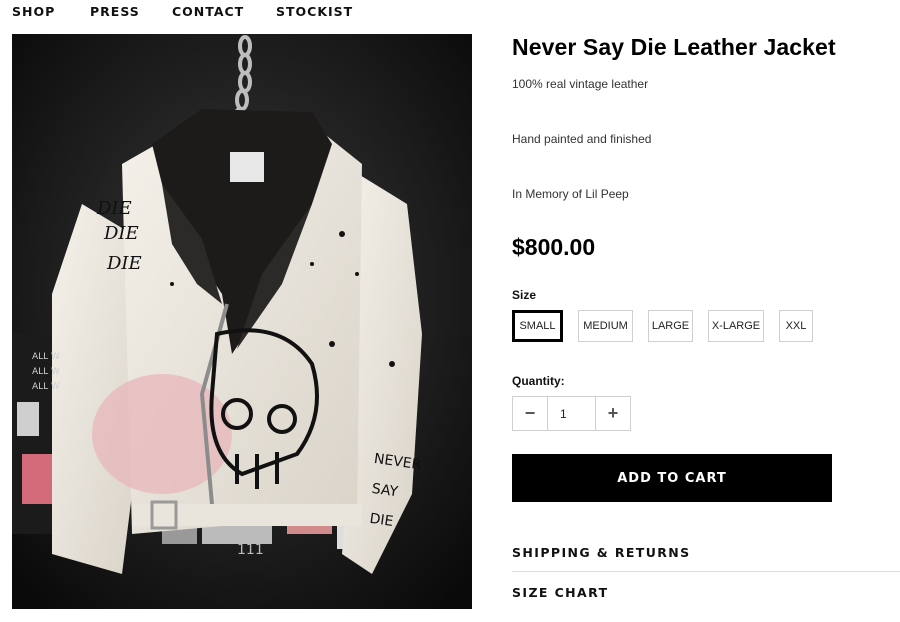 Image resolution: width=900 pixels, height=622 pixels. Describe the element at coordinates (582, 139) in the screenshot. I see `product-description-2: Hand painted and finished` at that location.